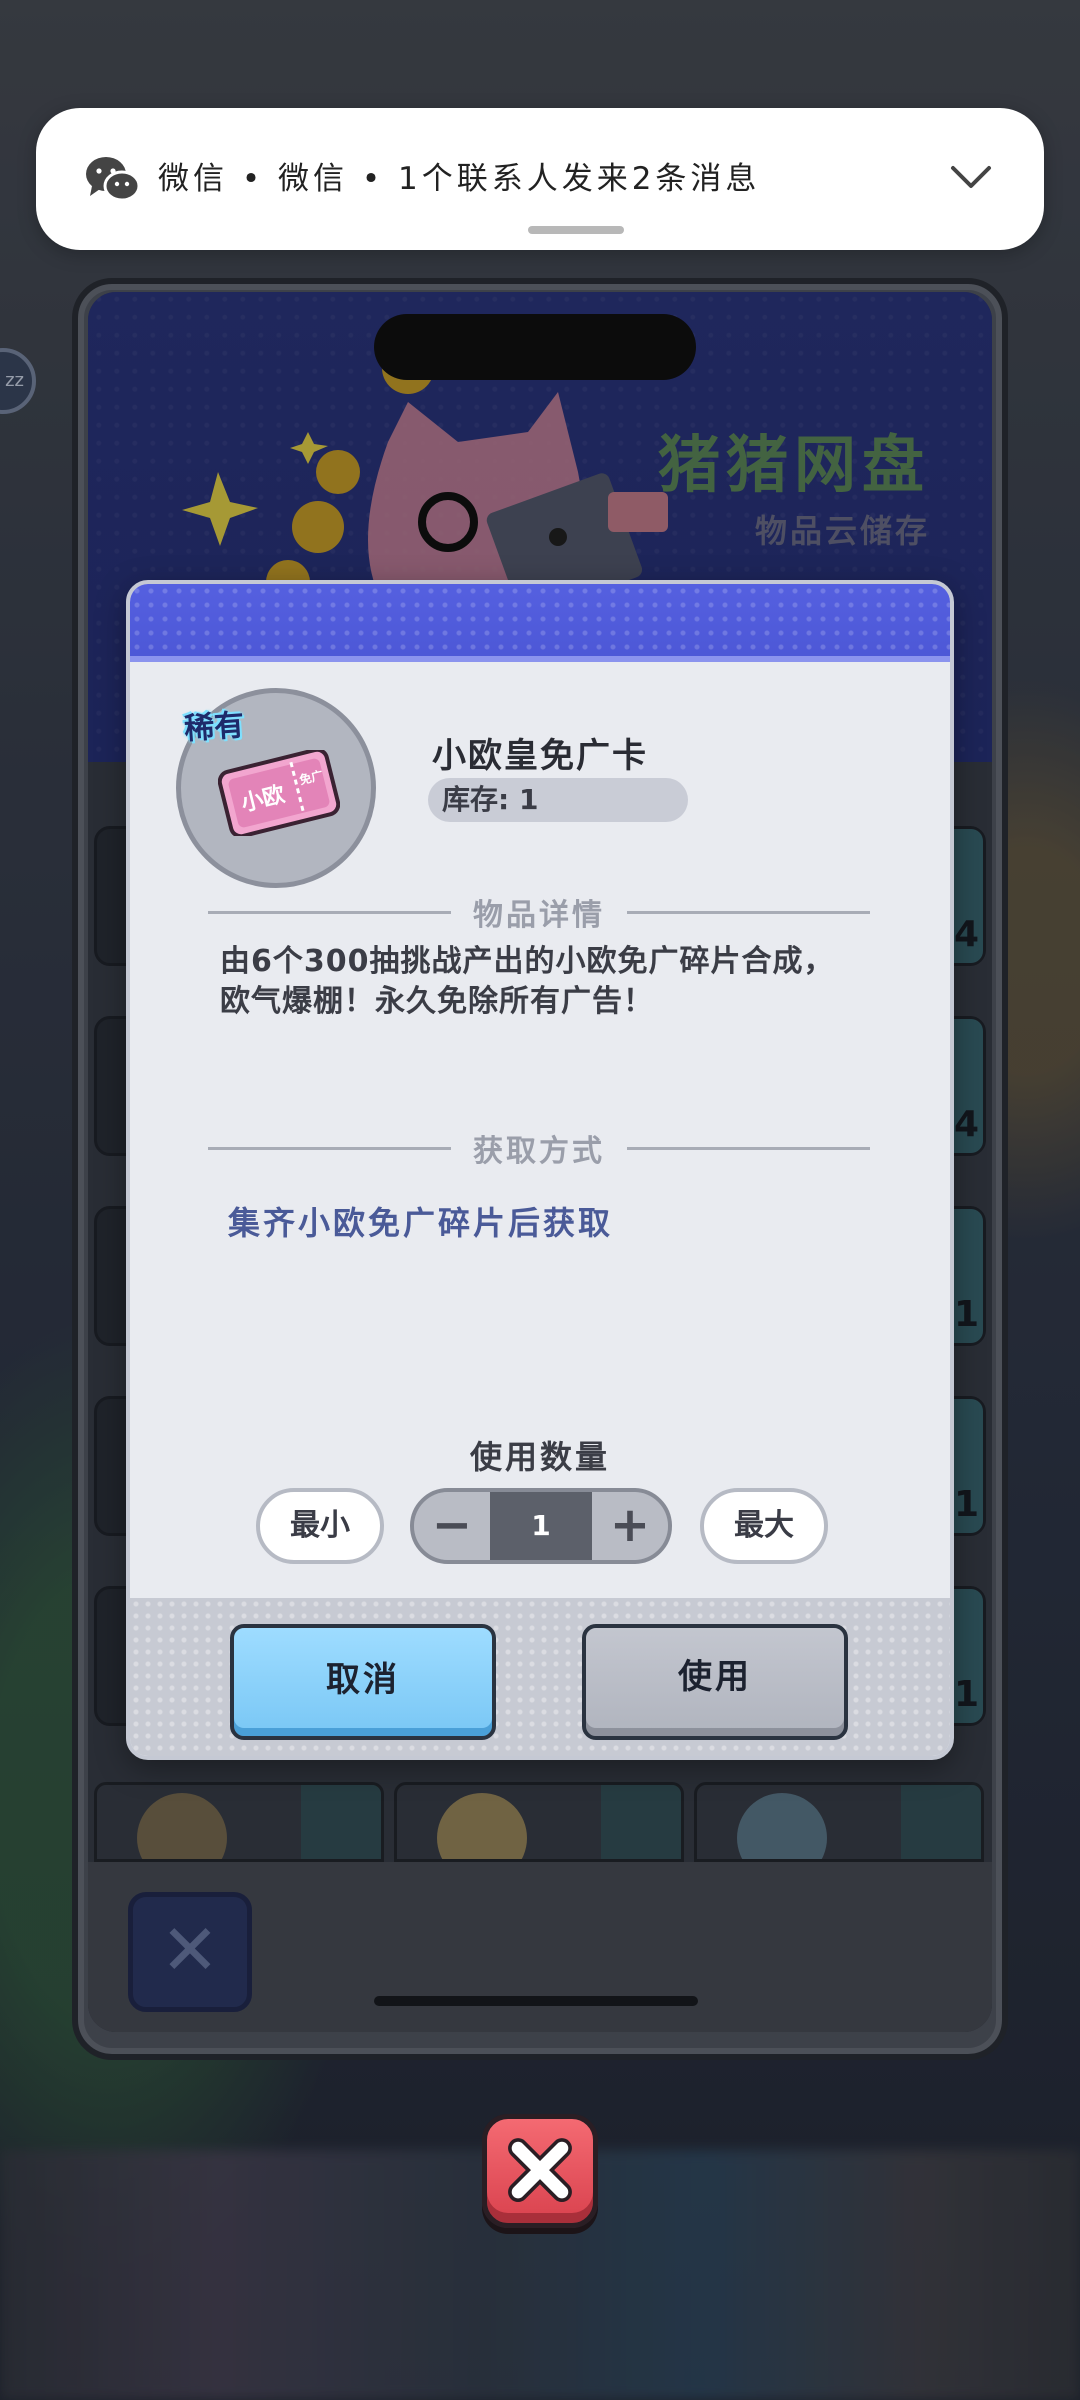 The width and height of the screenshot is (1080, 2400). I want to click on rarity-badge: 稀有, so click(214, 727).